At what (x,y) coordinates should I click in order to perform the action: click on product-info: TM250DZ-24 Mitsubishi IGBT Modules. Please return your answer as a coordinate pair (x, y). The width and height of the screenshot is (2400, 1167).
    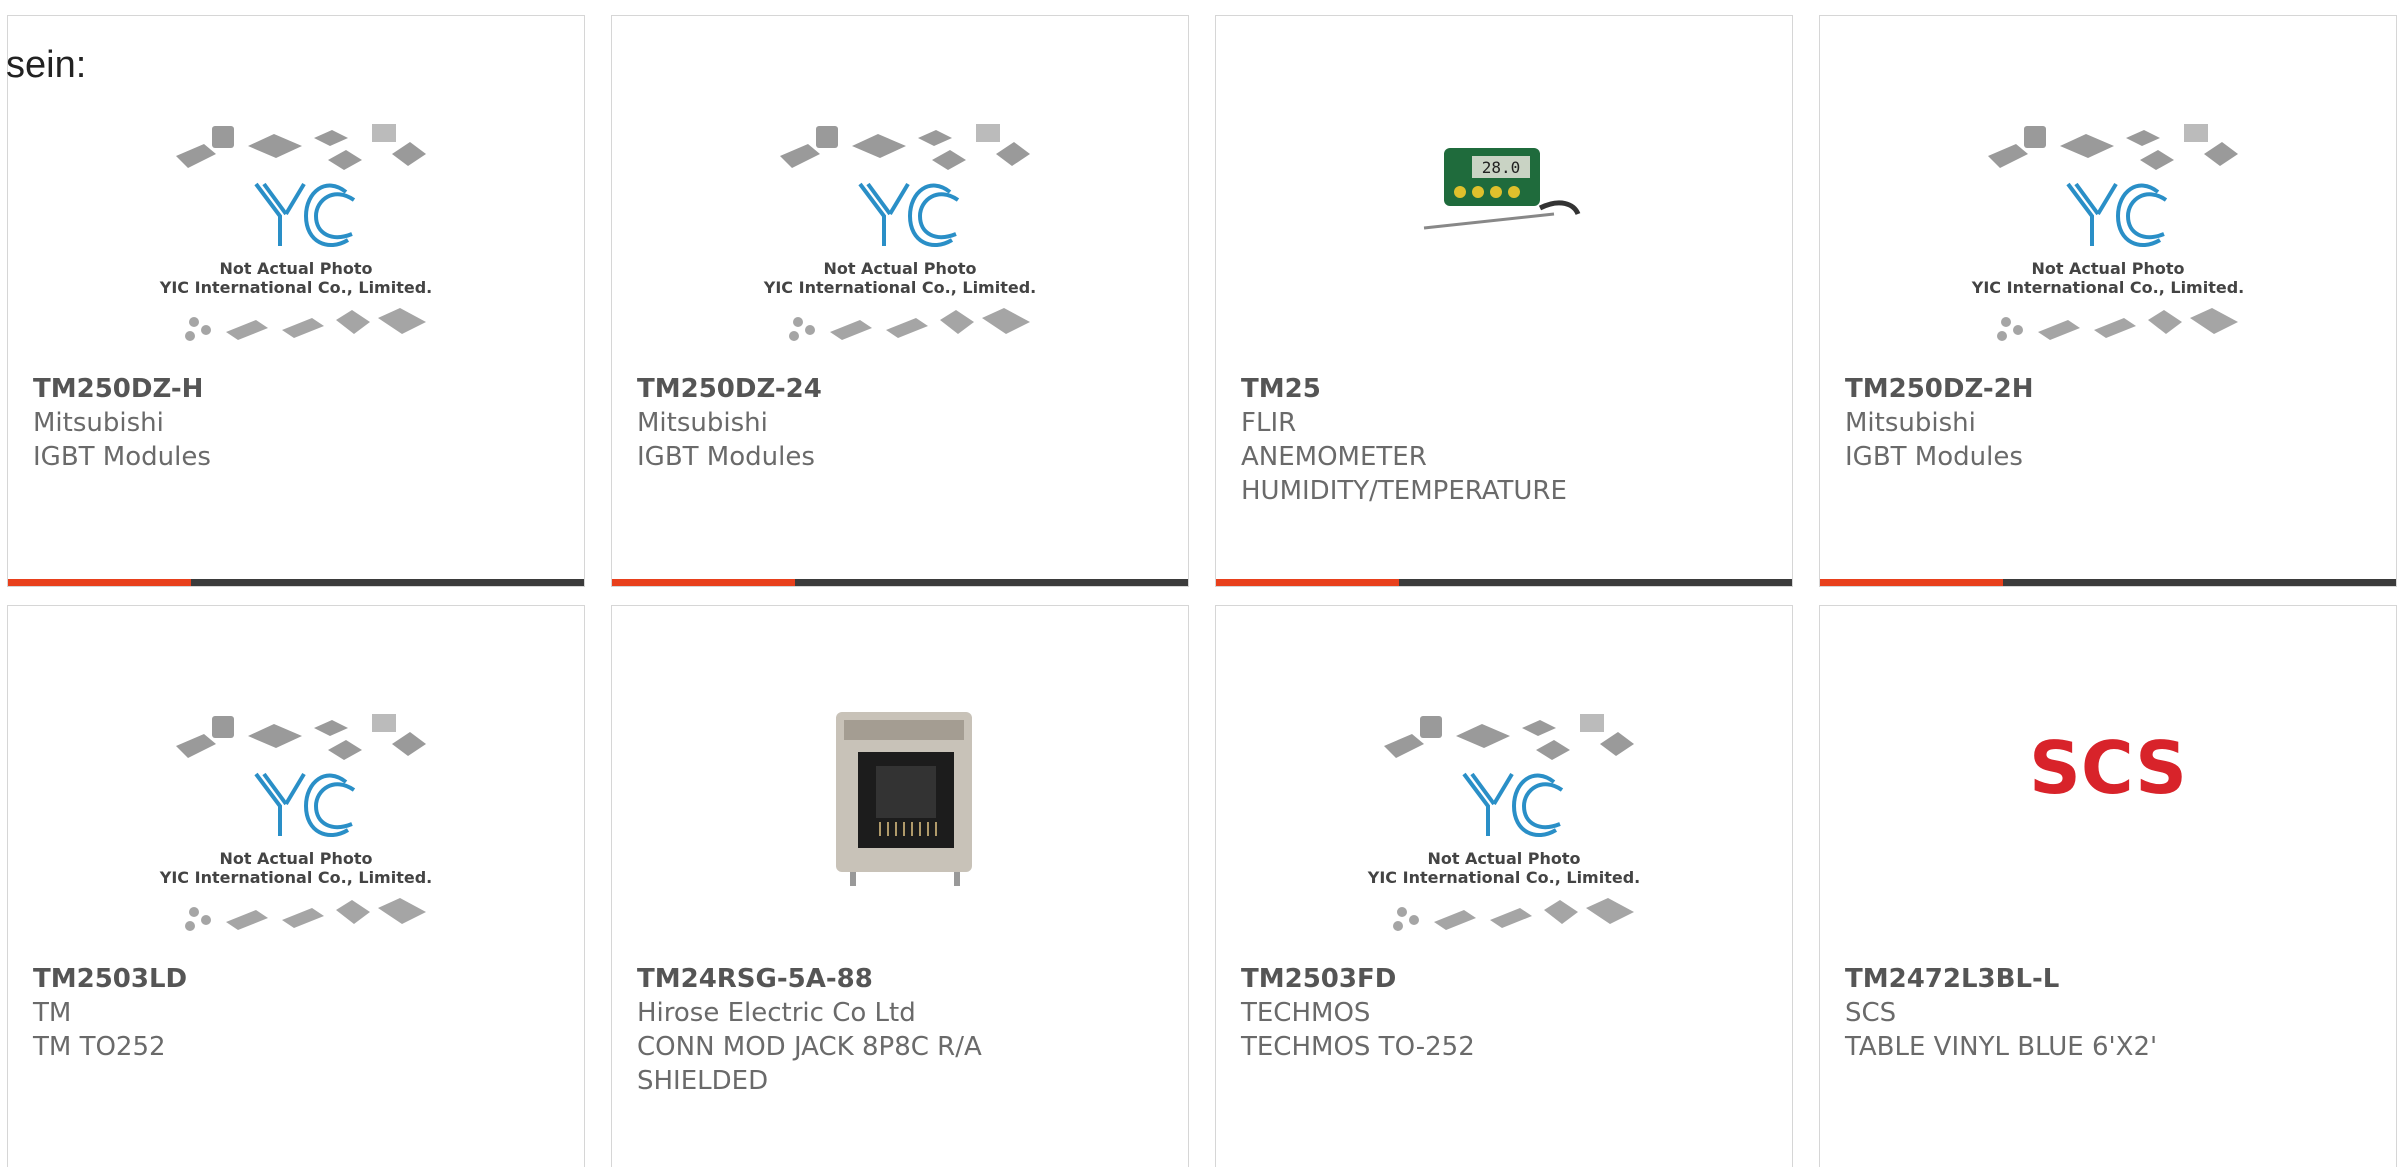
    Looking at the image, I should click on (900, 423).